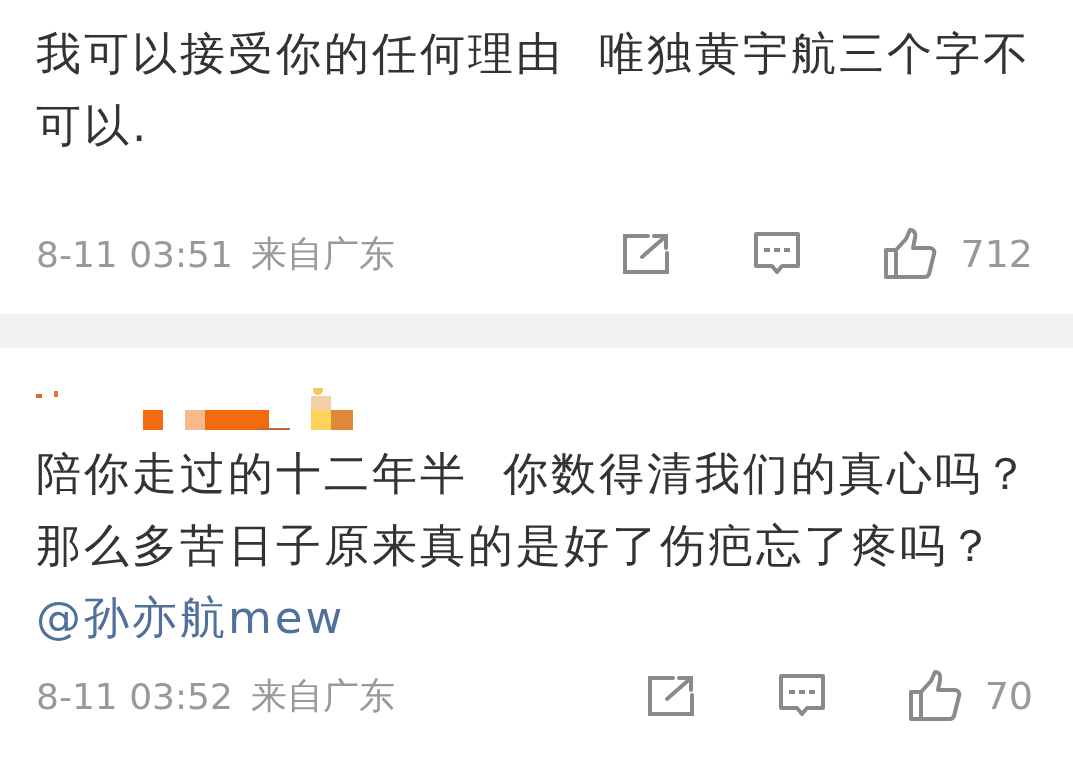 Image resolution: width=1073 pixels, height=764 pixels. What do you see at coordinates (134, 254) in the screenshot?
I see `comment-time: 8-11 03:51` at bounding box center [134, 254].